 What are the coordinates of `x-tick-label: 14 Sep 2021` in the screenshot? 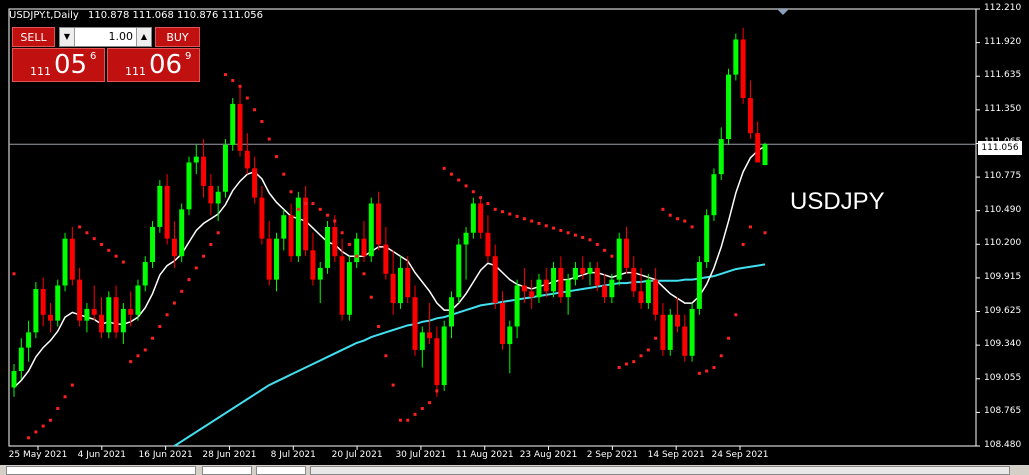 It's located at (676, 455).